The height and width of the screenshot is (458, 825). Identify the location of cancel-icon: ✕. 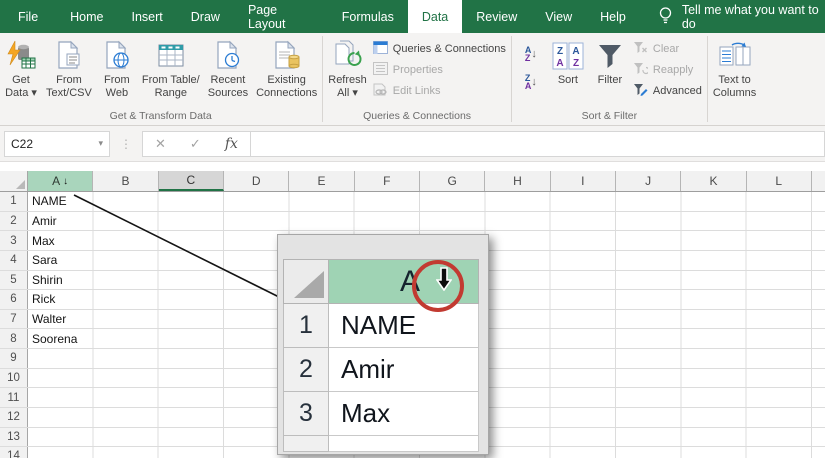
(160, 144).